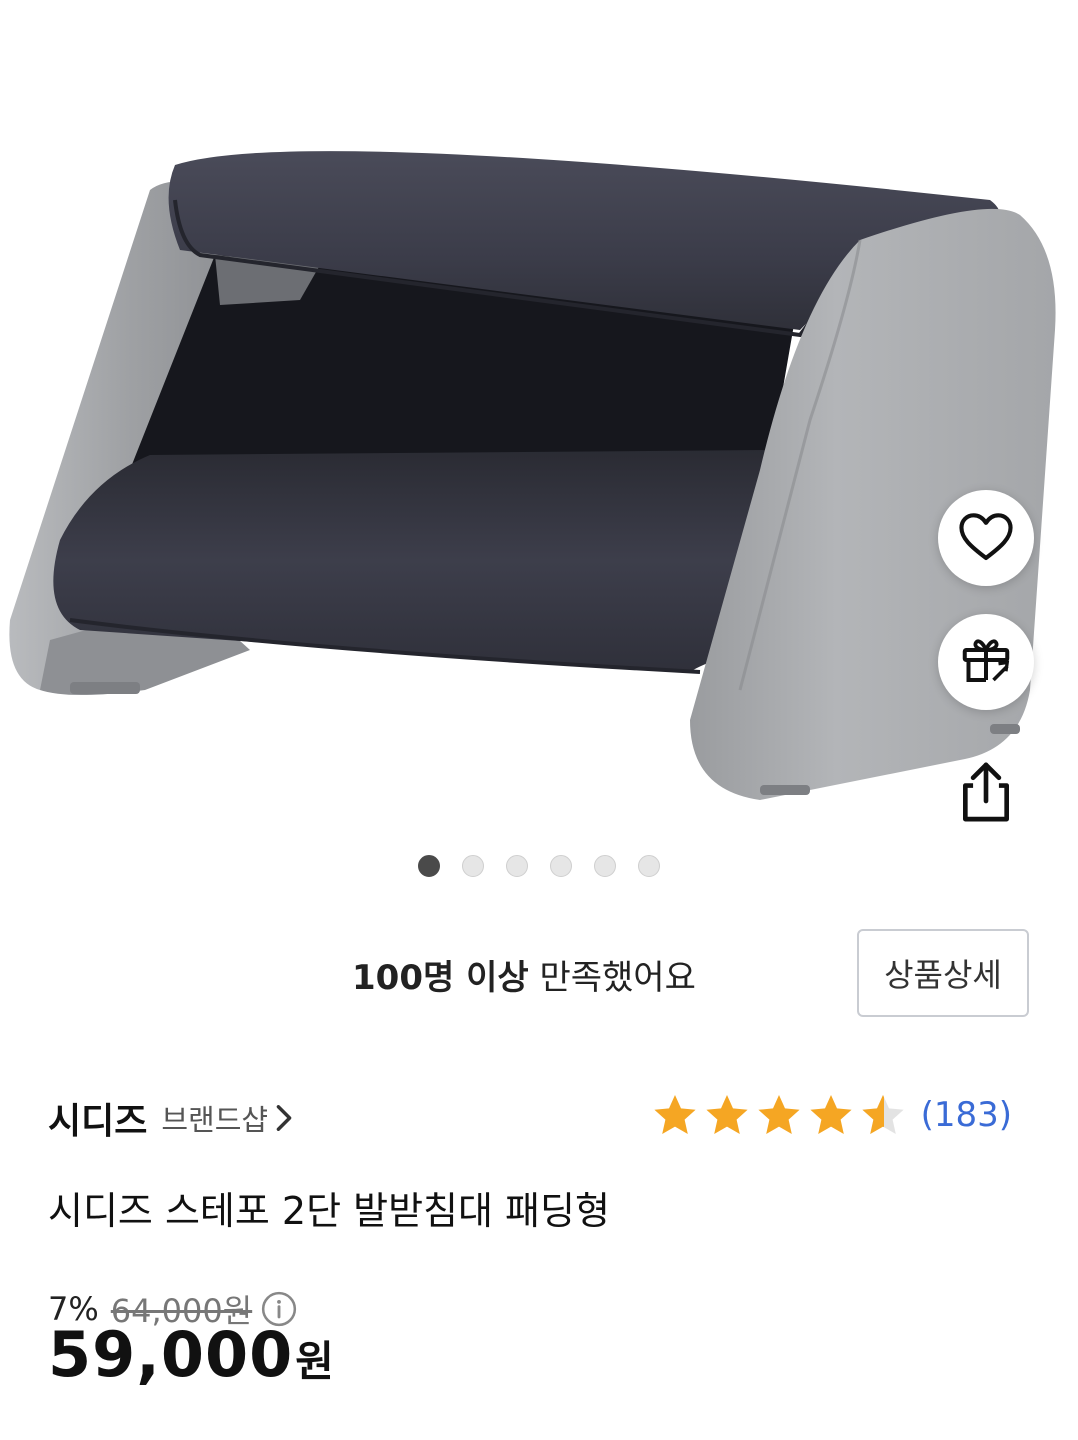 The width and height of the screenshot is (1078, 1440). I want to click on satisfaction-banner: 100명 이상 만족했어요, so click(524, 974).